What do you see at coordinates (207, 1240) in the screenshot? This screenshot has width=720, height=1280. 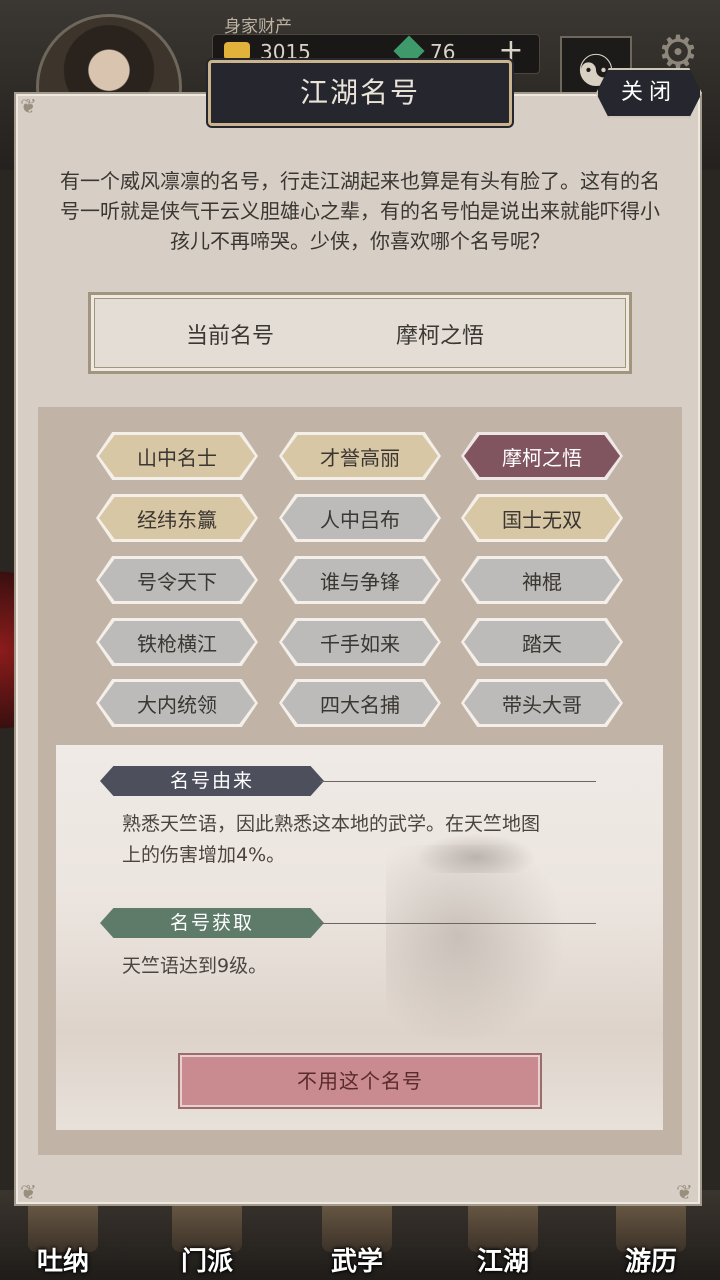 I see `nav-menpai: 门派` at bounding box center [207, 1240].